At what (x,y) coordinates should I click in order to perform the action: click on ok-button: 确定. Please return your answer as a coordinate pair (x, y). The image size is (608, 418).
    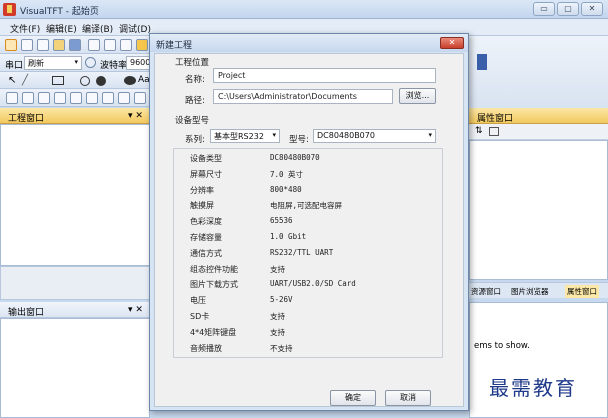
    Looking at the image, I should click on (353, 398).